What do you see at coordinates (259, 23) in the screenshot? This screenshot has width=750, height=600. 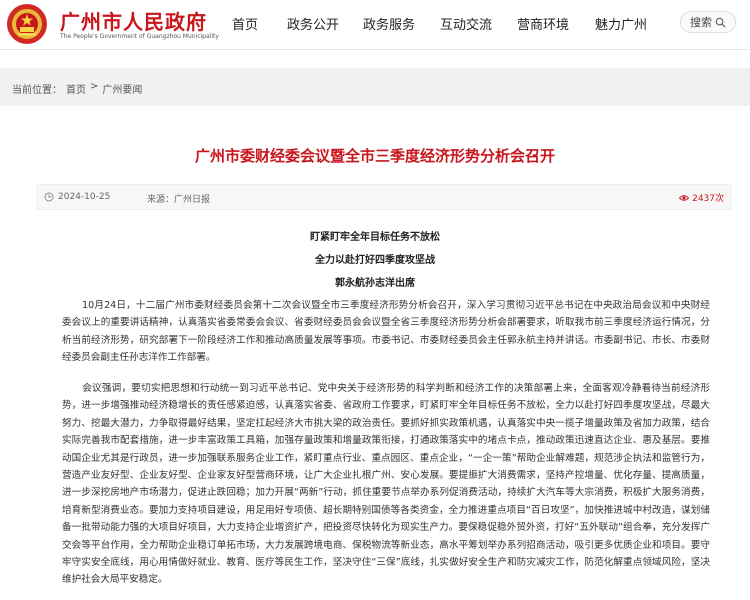 I see `nav-home: 首页` at bounding box center [259, 23].